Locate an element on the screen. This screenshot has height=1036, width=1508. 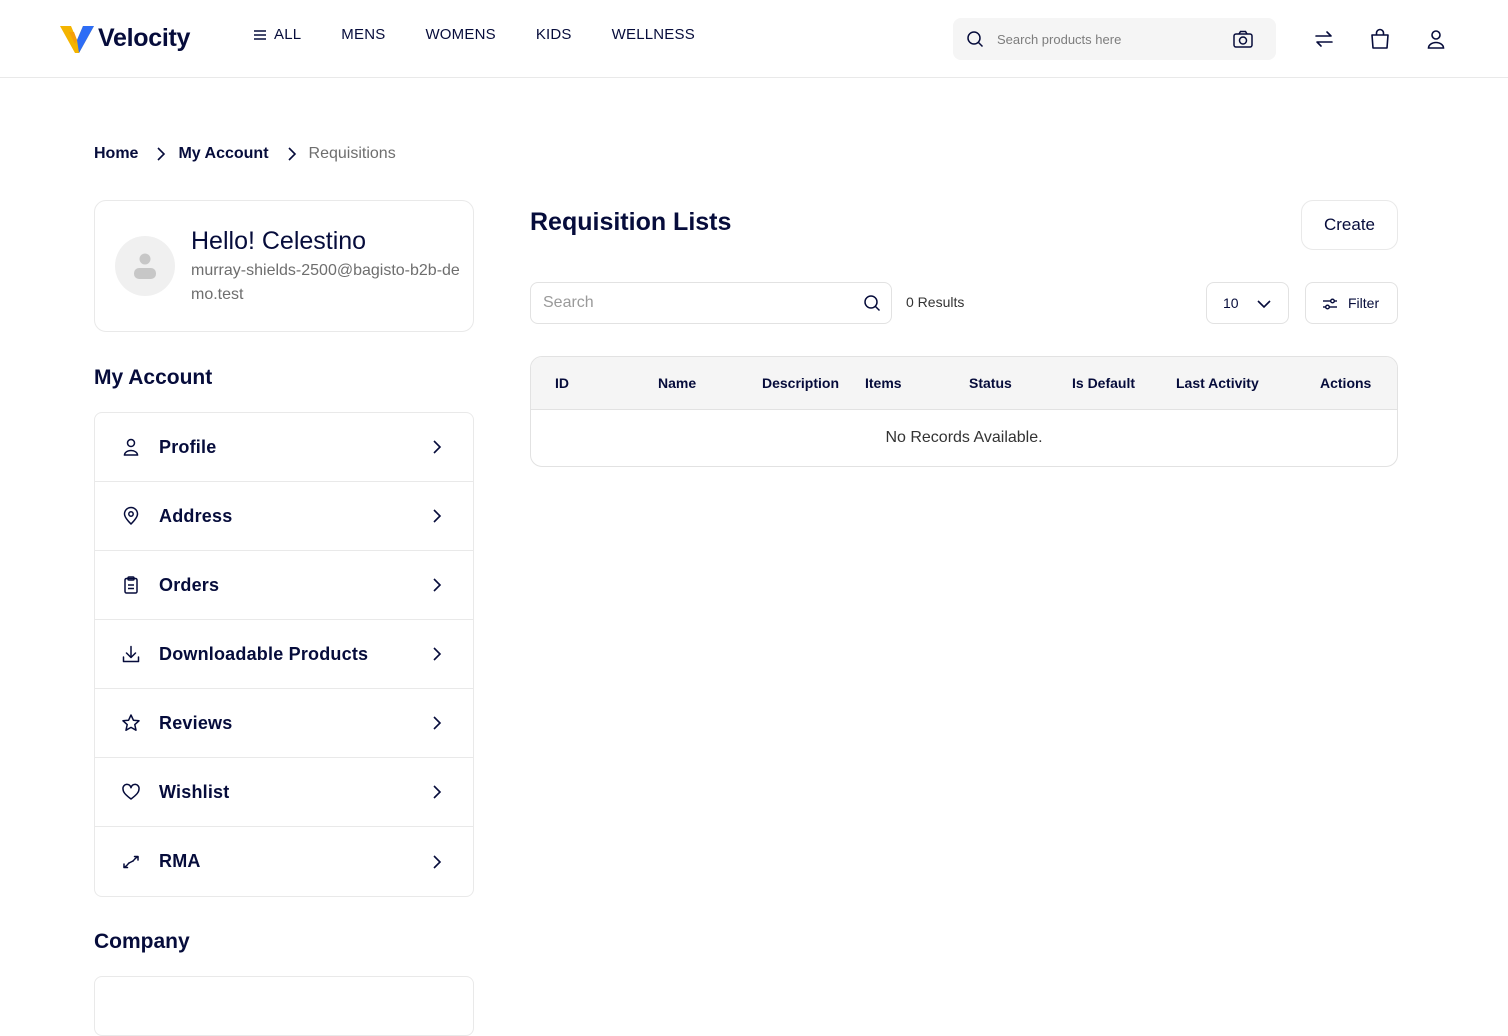
breadcrumb-home: Home is located at coordinates (116, 154).